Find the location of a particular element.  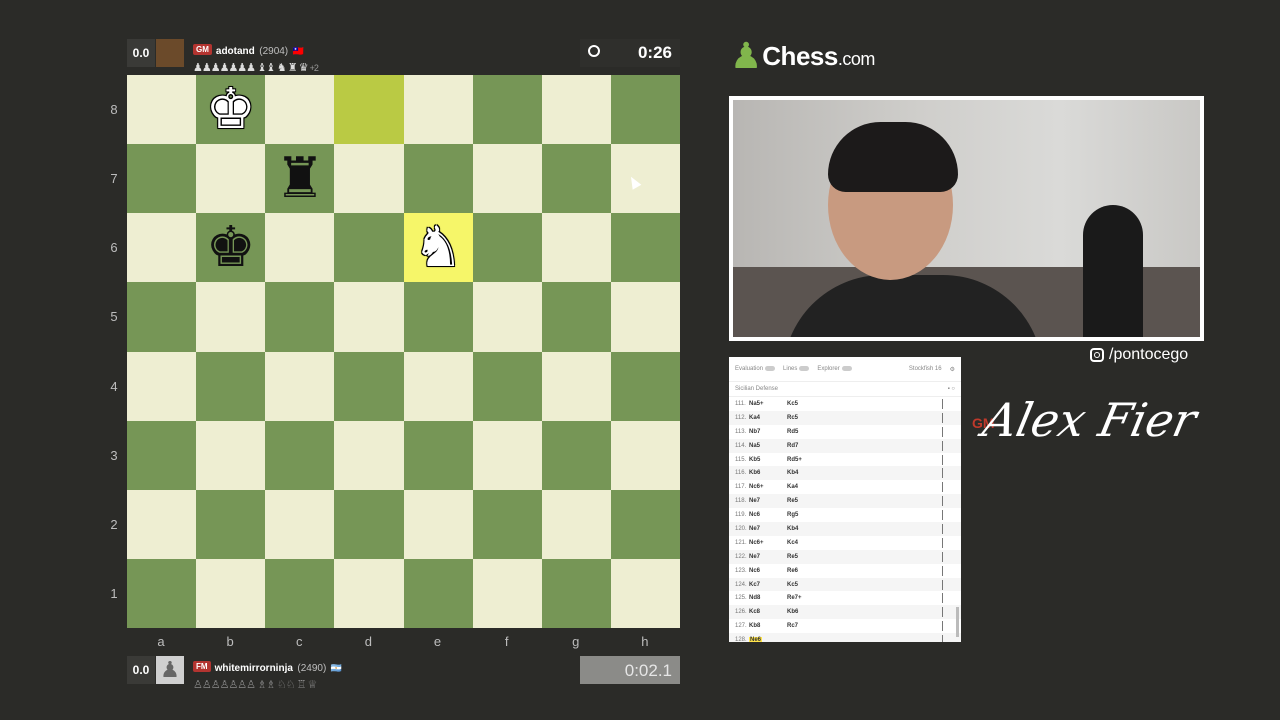

move-row: 114. Na5 Rd7 is located at coordinates (845, 445).